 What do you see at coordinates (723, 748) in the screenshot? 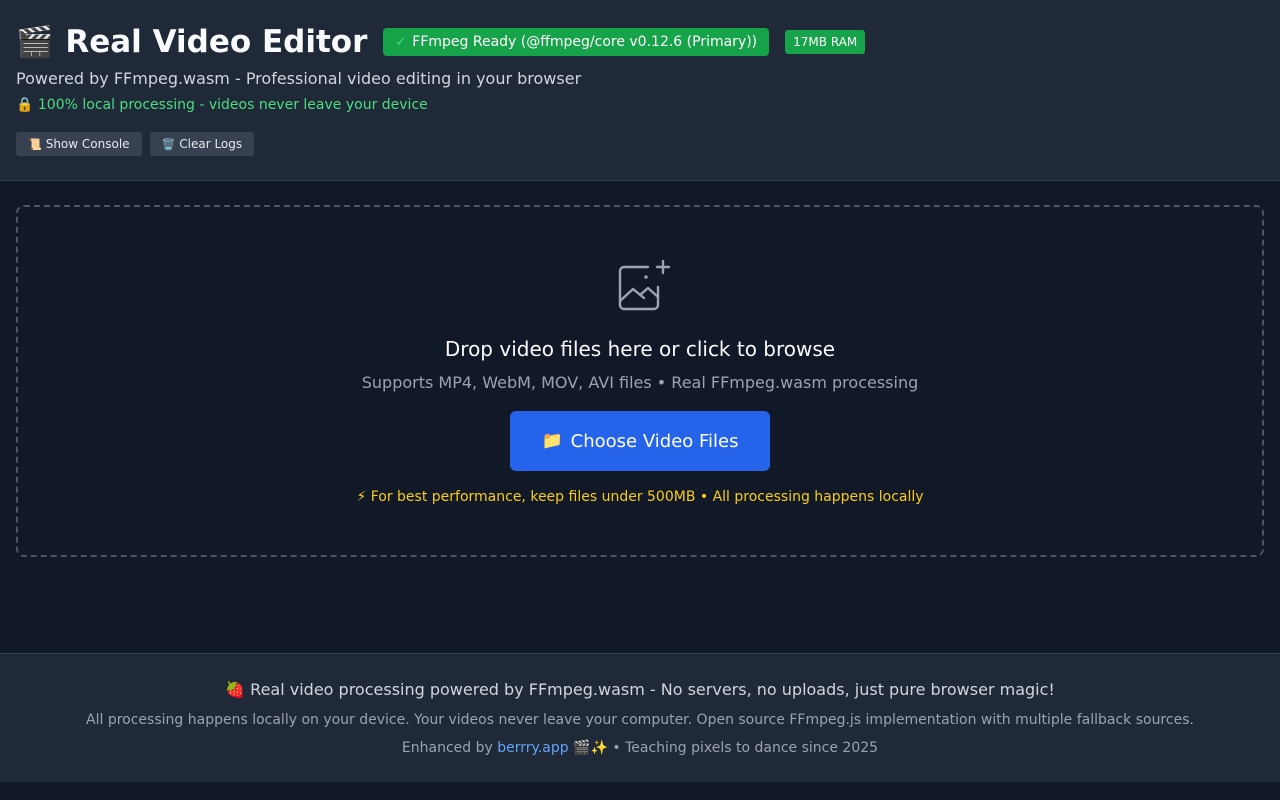
I see `credit-suffix: 🎬✨ • Teaching pixels to dance since 2025` at bounding box center [723, 748].